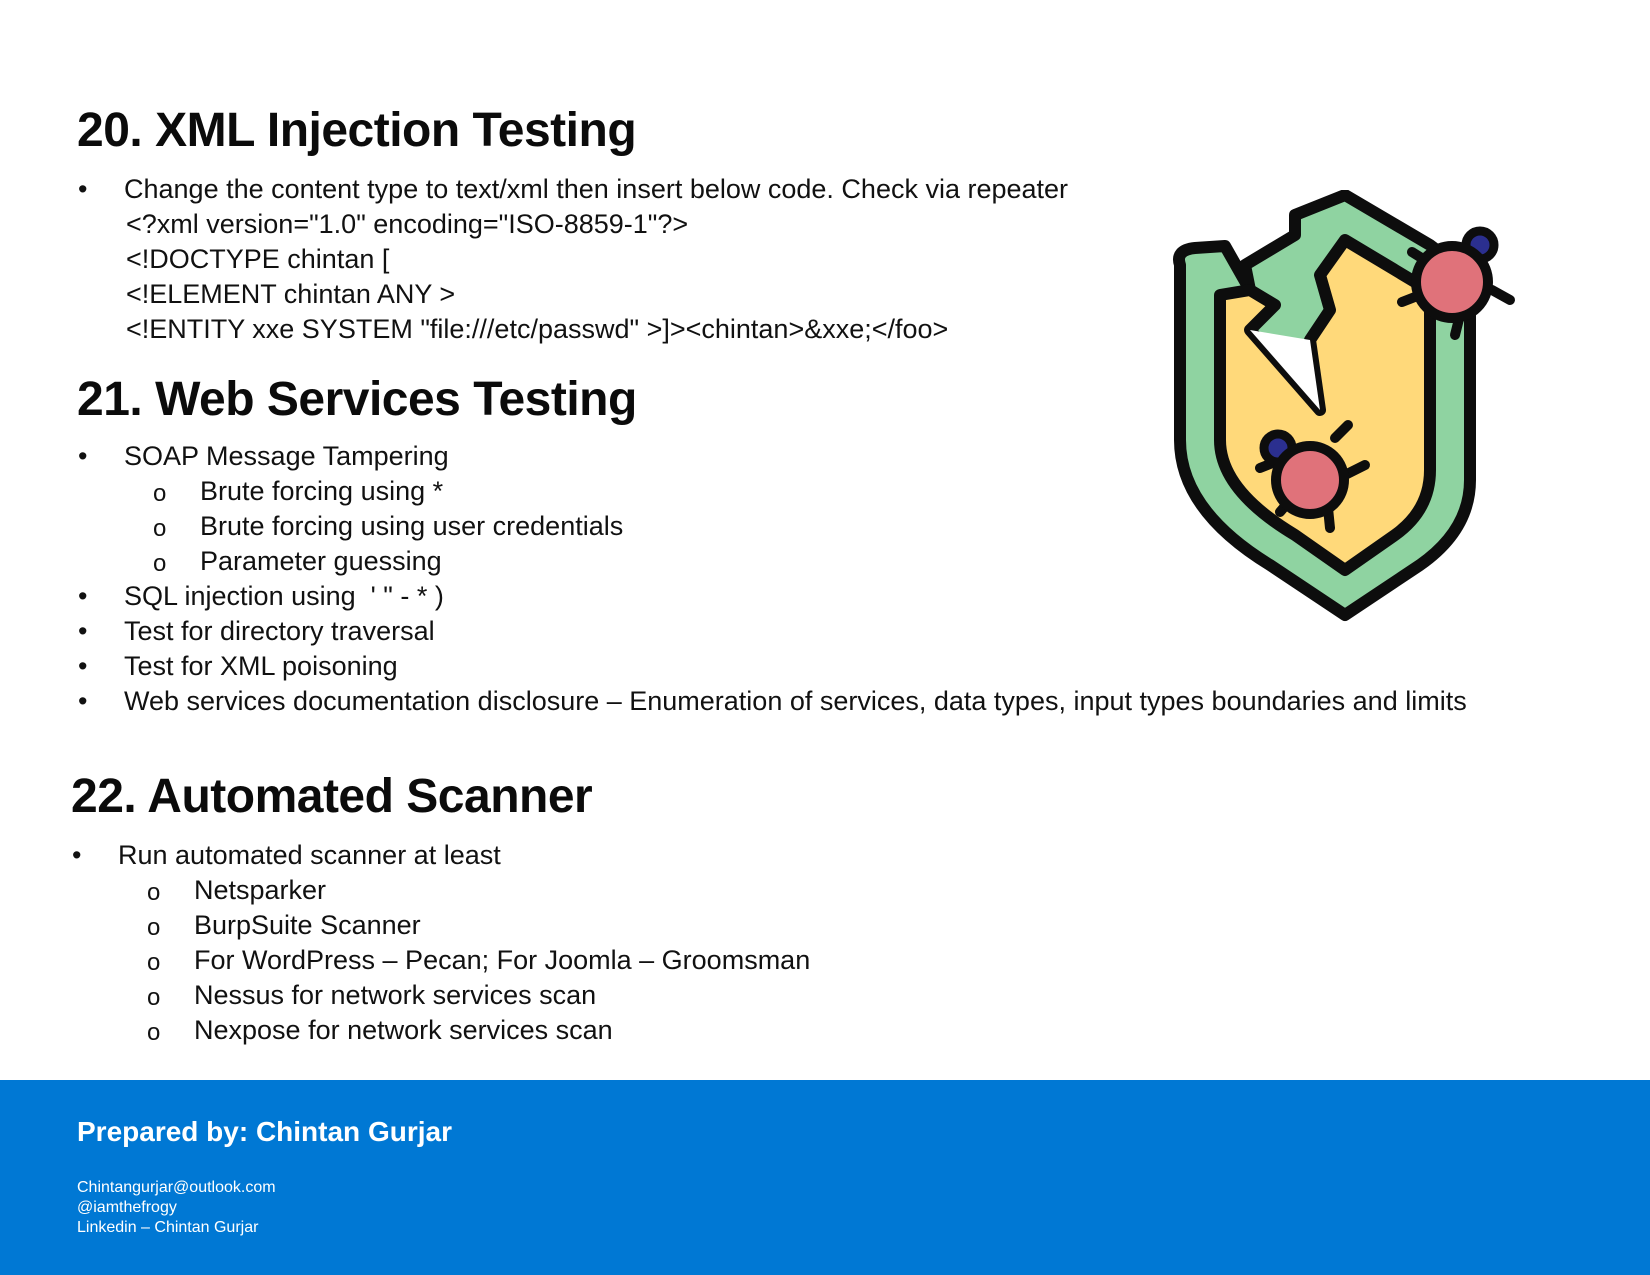  What do you see at coordinates (291, 294) in the screenshot?
I see `code-line: <!ELEMENT chintan ANY >` at bounding box center [291, 294].